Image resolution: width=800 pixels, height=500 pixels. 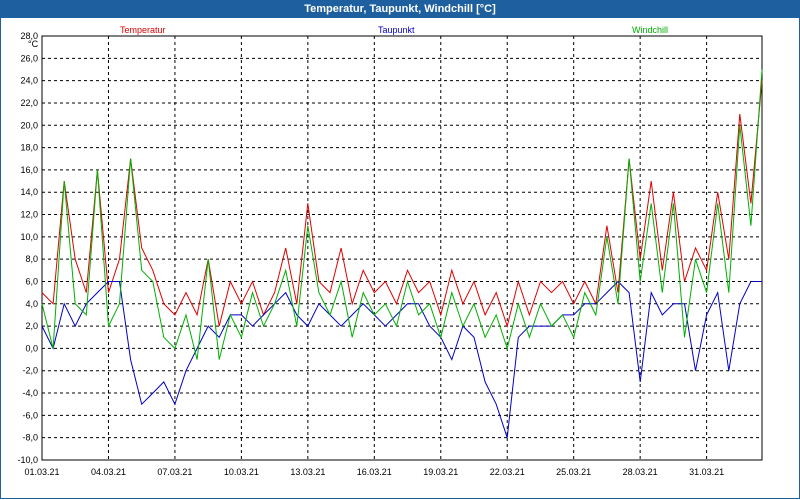 What do you see at coordinates (29, 170) in the screenshot?
I see `y-tick-label: 16,0` at bounding box center [29, 170].